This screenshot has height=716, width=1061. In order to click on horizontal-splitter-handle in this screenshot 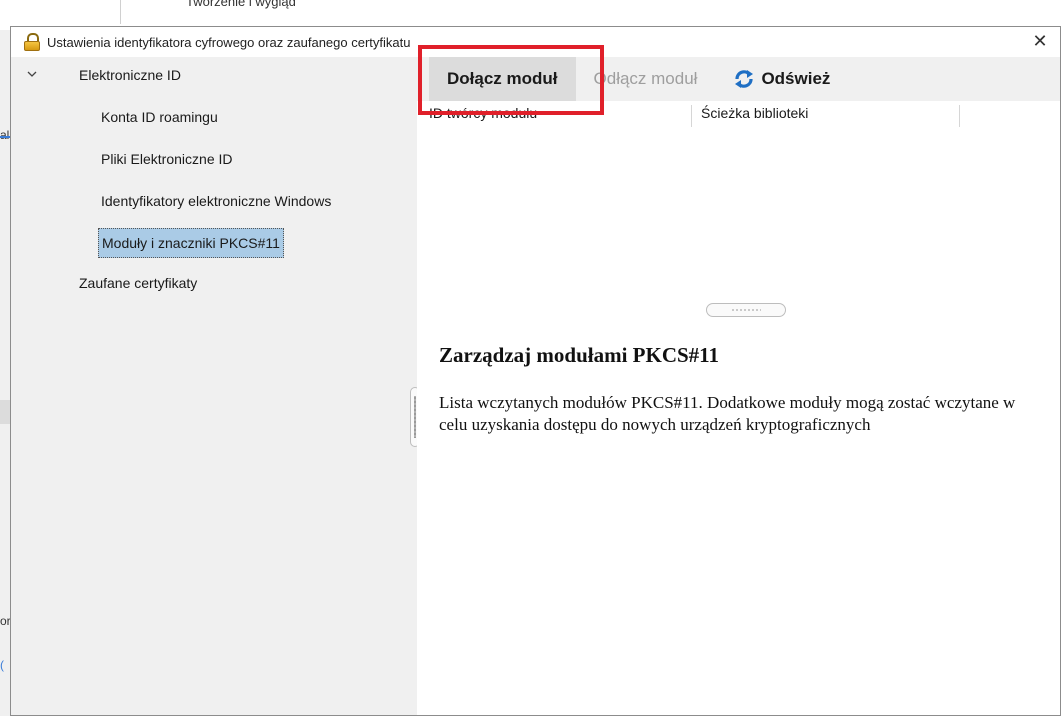, I will do `click(746, 310)`.